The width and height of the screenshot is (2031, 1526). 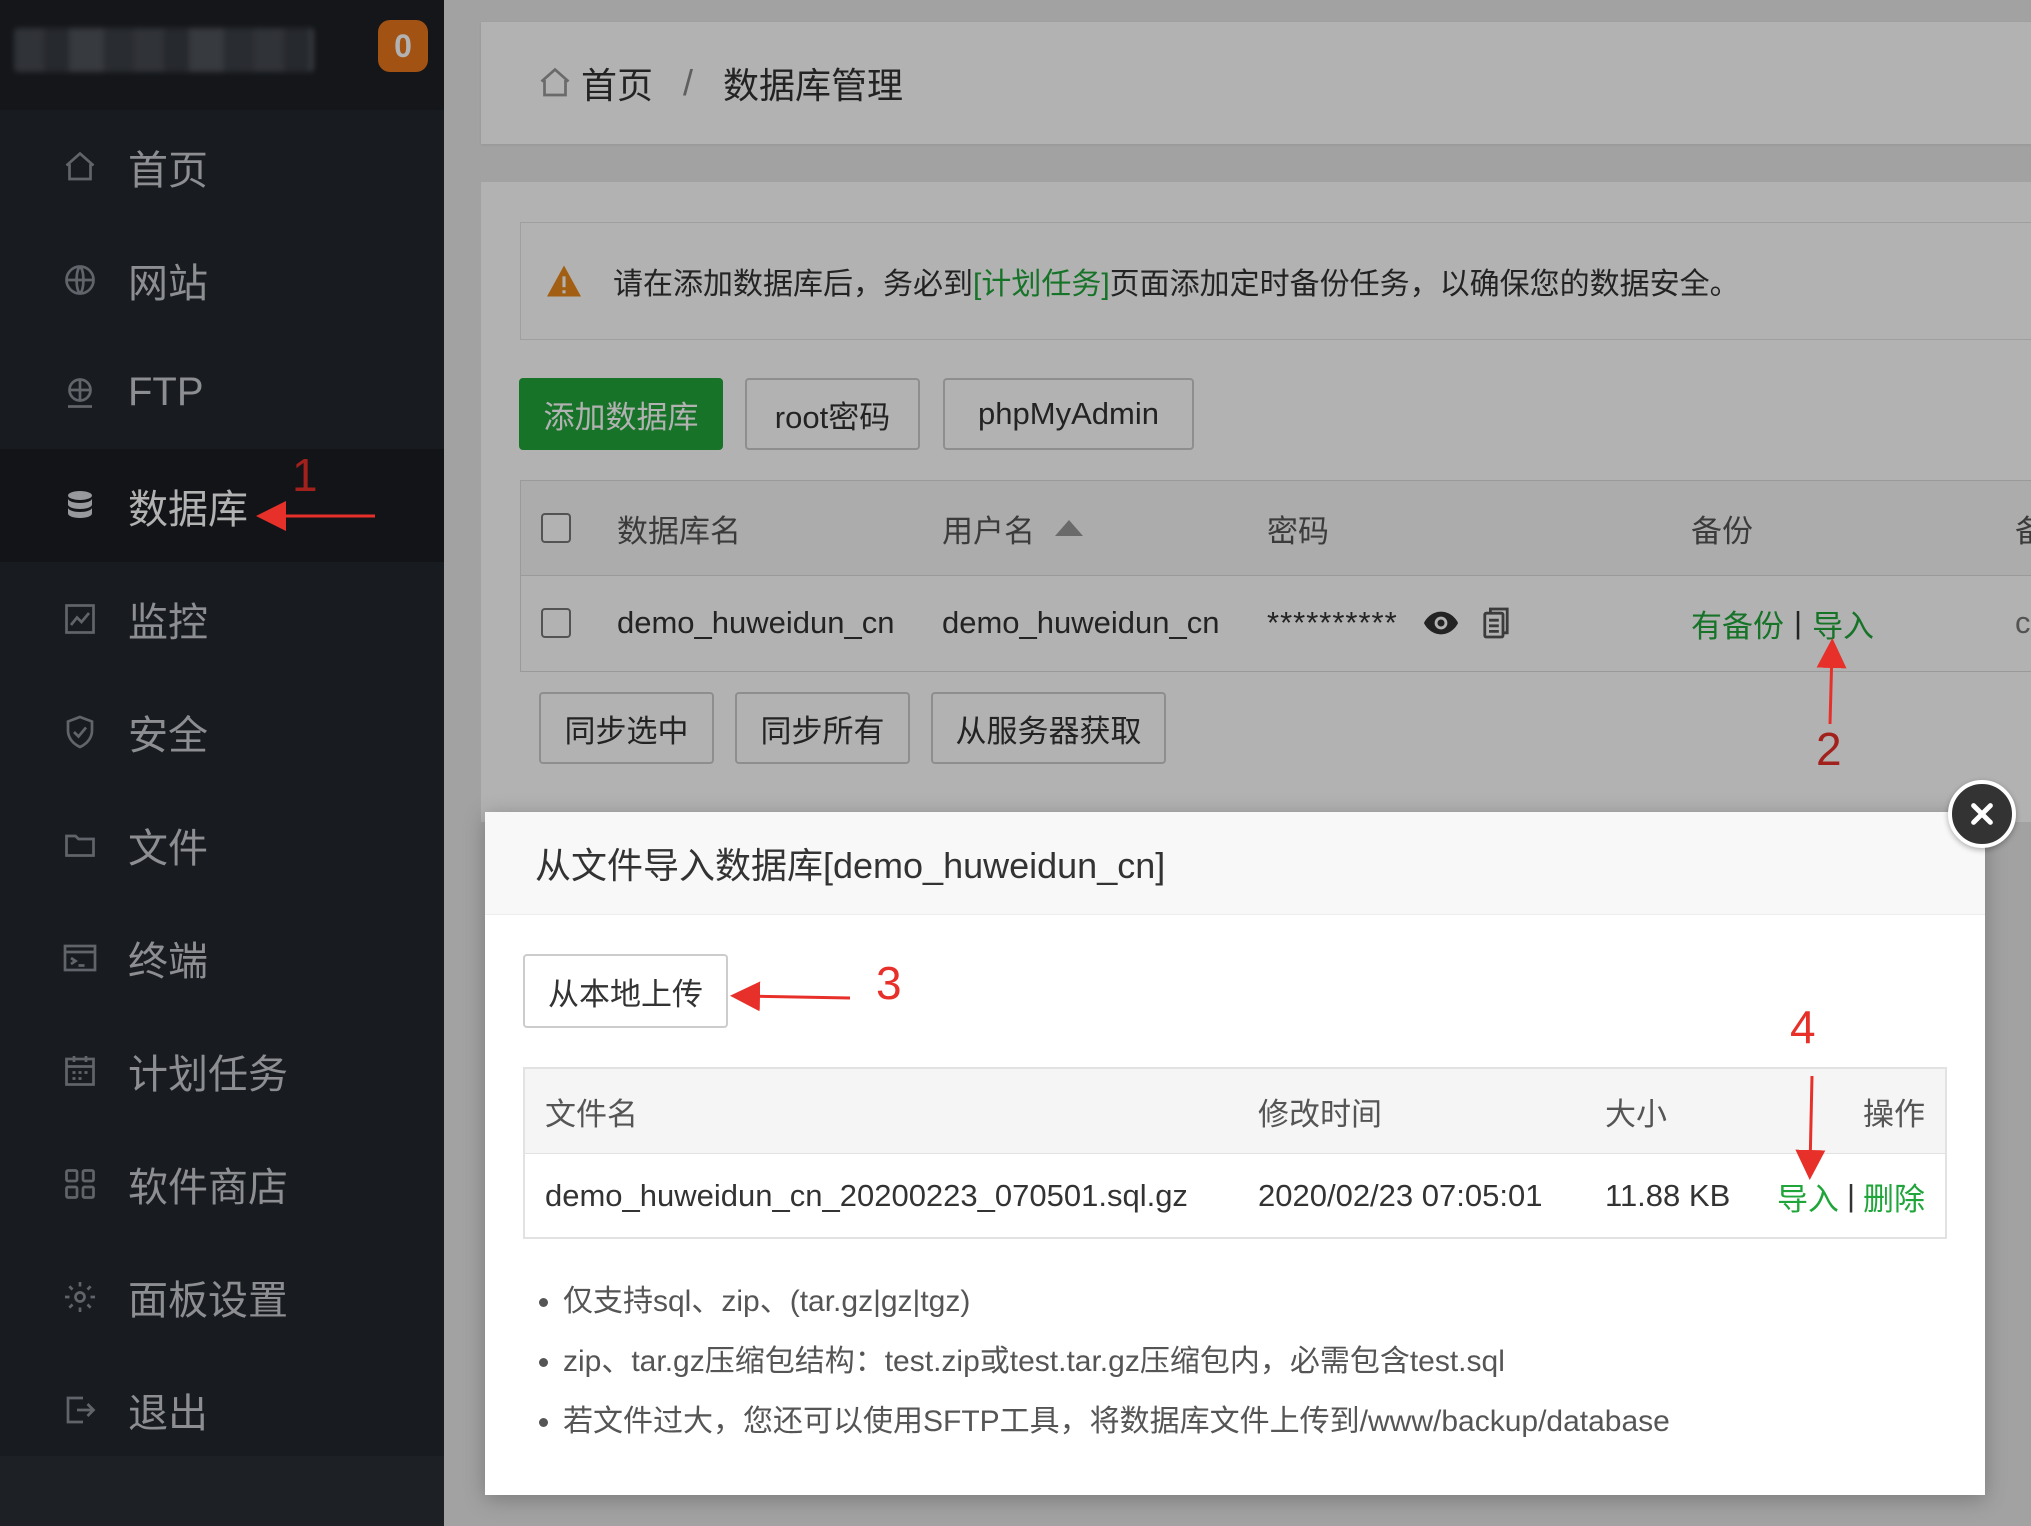 What do you see at coordinates (1400, 1195) in the screenshot?
I see `mtime-cell: 2020/02/23 07:05:01` at bounding box center [1400, 1195].